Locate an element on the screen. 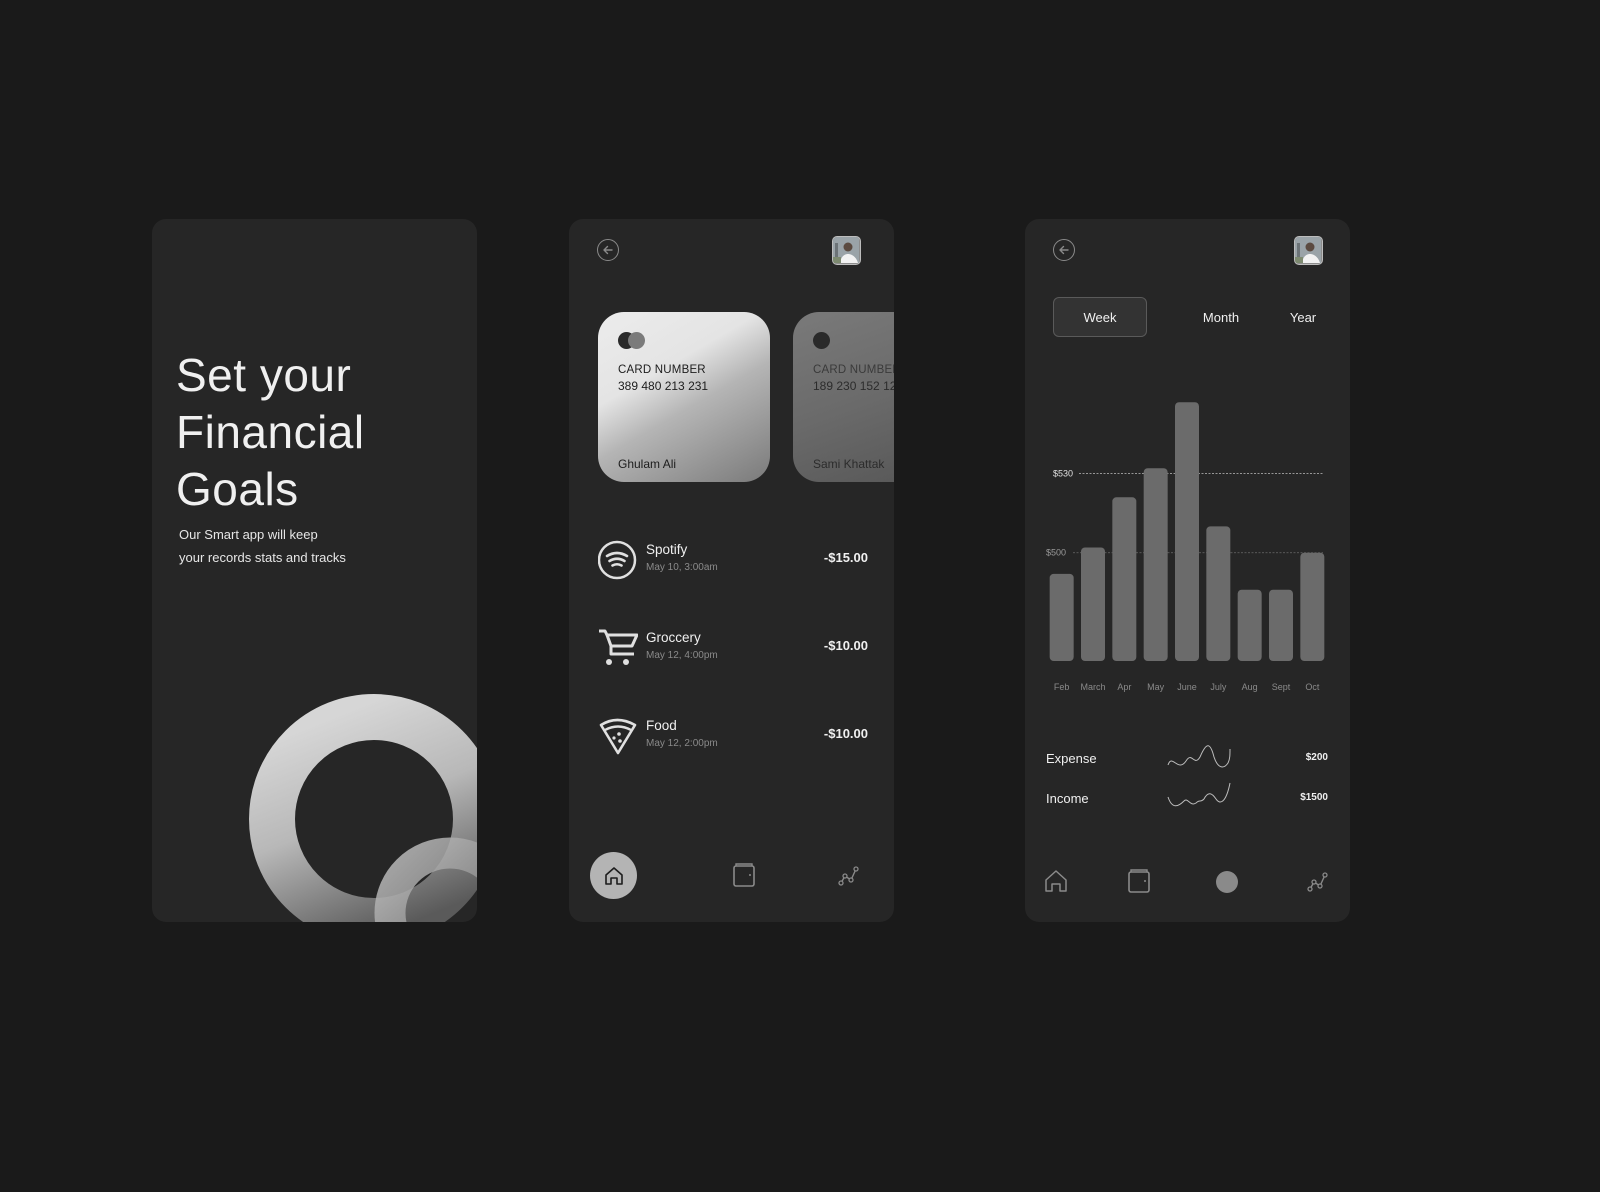  transaction-name: Food is located at coordinates (661, 725).